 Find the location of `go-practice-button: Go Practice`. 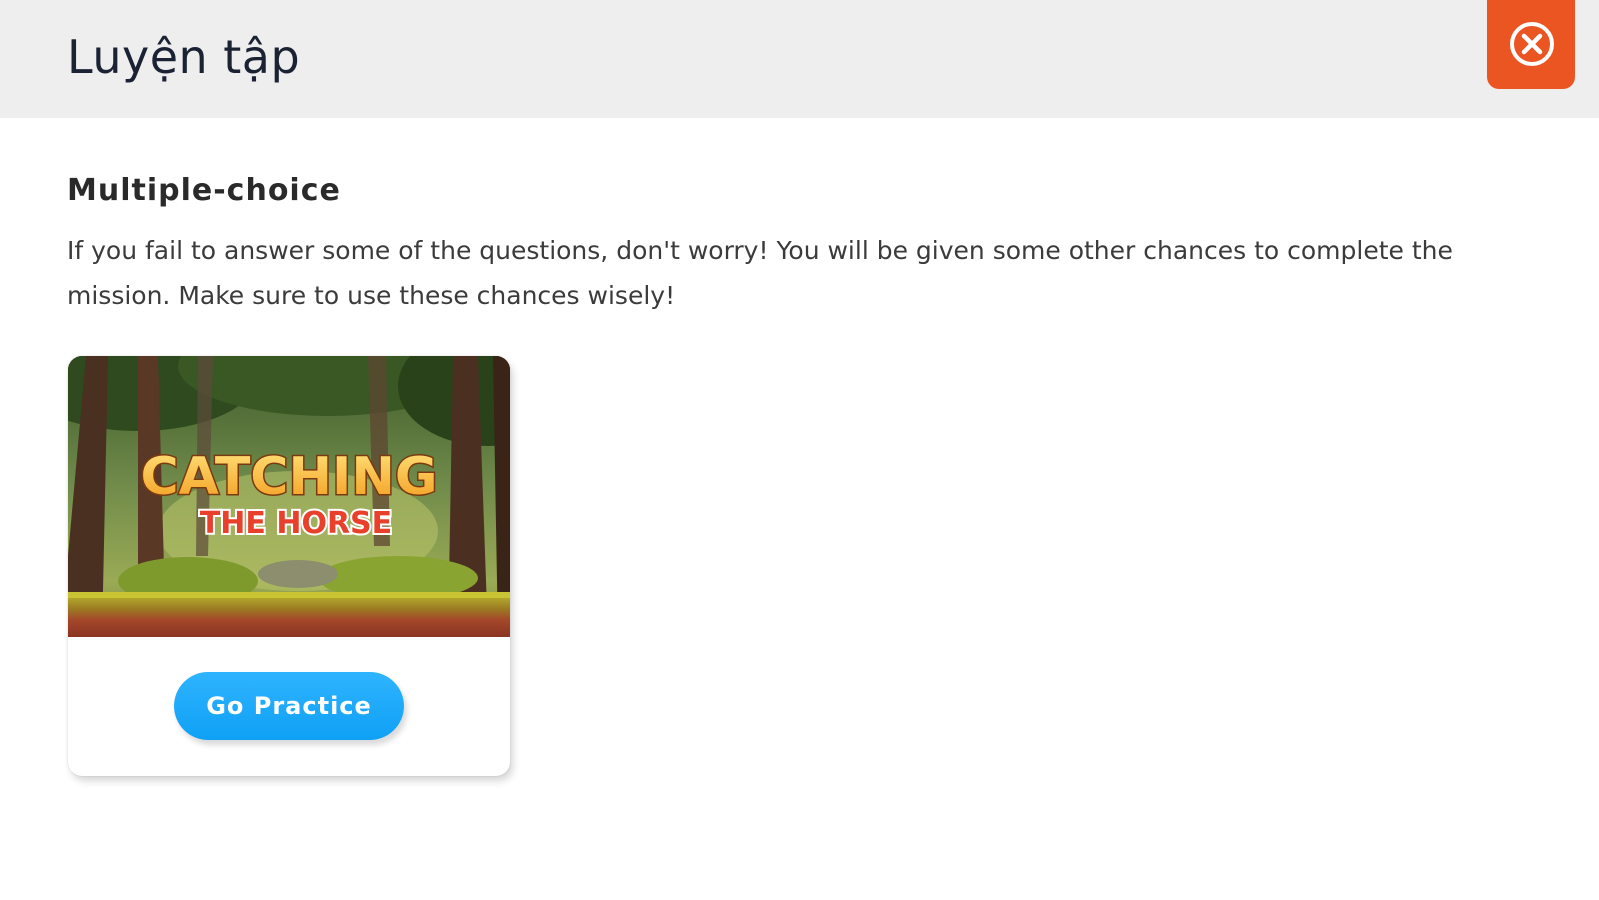

go-practice-button: Go Practice is located at coordinates (289, 706).